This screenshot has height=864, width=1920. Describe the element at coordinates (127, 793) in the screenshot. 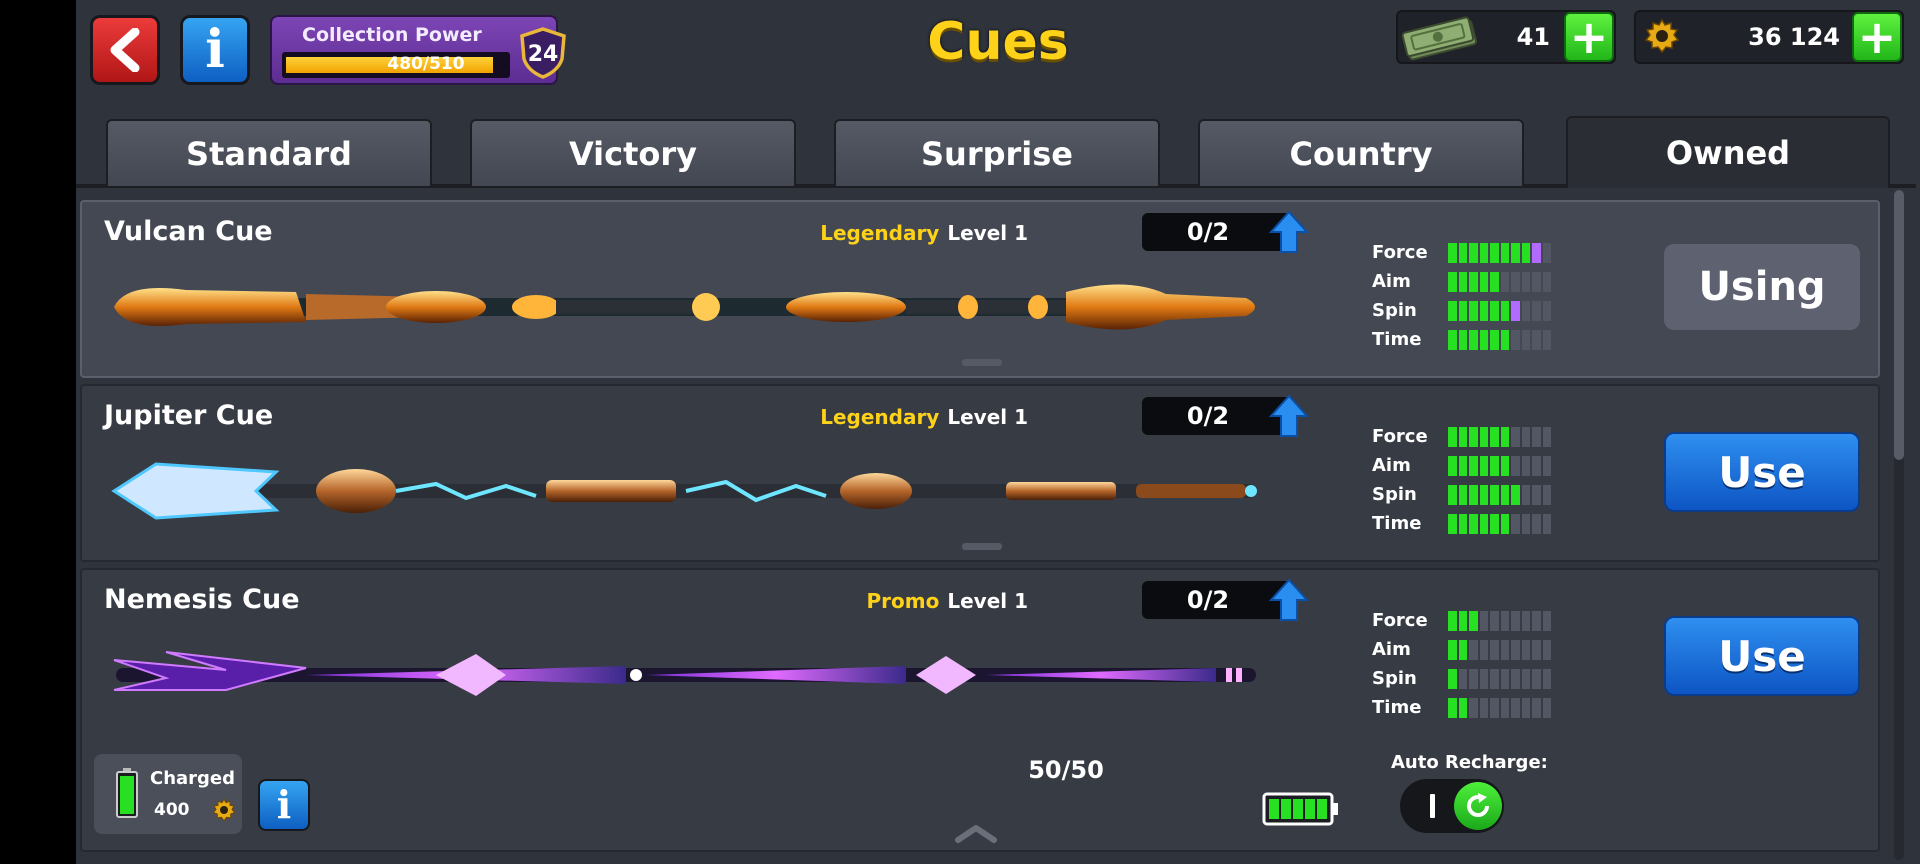

I see `battery-icon` at that location.